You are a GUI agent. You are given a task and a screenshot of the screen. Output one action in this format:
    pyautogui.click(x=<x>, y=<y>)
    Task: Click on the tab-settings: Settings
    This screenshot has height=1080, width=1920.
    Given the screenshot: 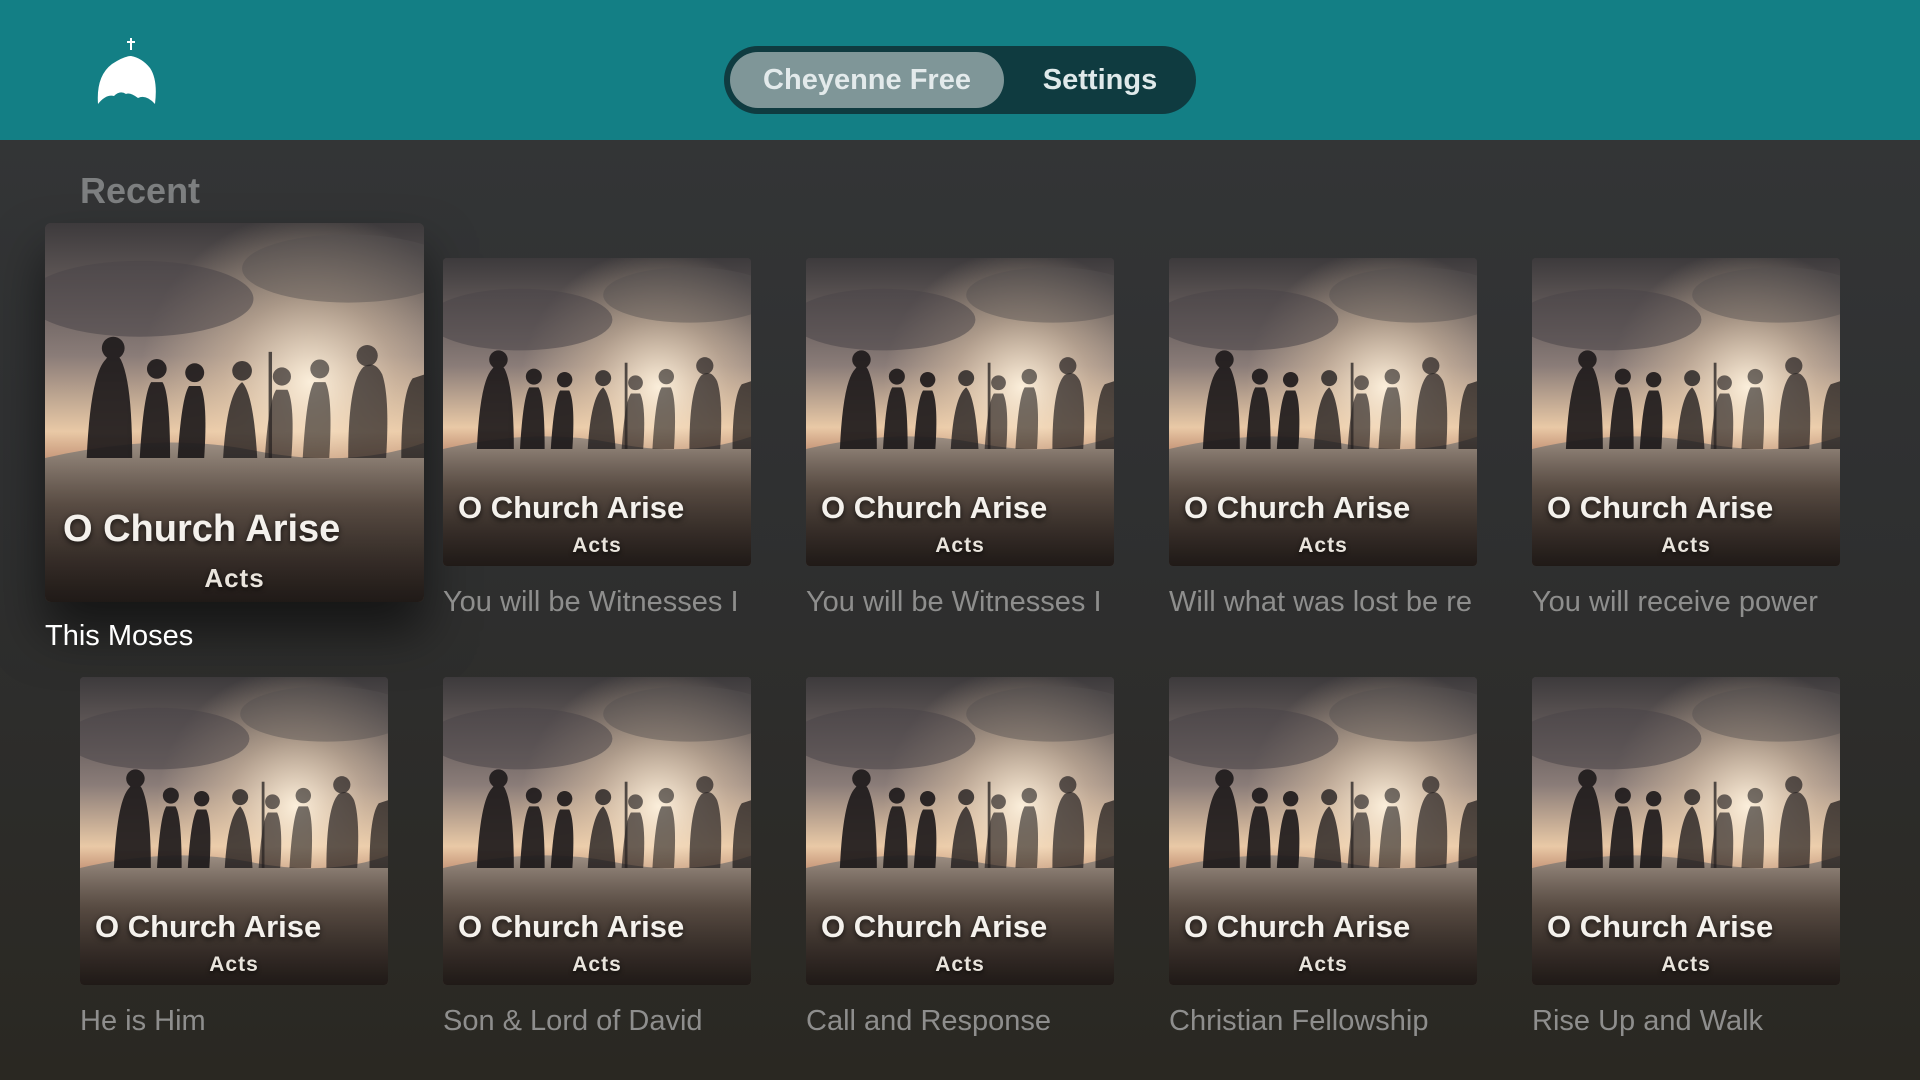 What is the action you would take?
    pyautogui.click(x=1100, y=80)
    